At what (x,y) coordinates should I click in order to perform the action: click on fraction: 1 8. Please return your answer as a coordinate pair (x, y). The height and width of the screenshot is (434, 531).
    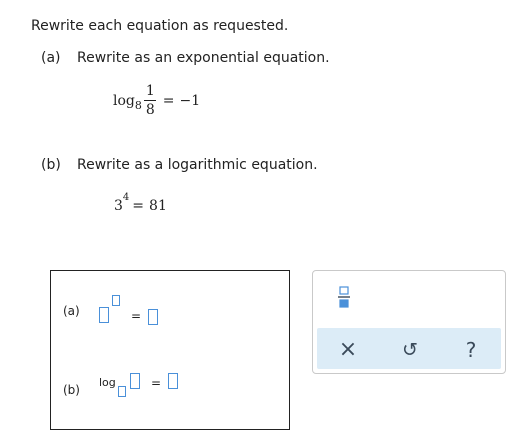
    Looking at the image, I should click on (150, 100).